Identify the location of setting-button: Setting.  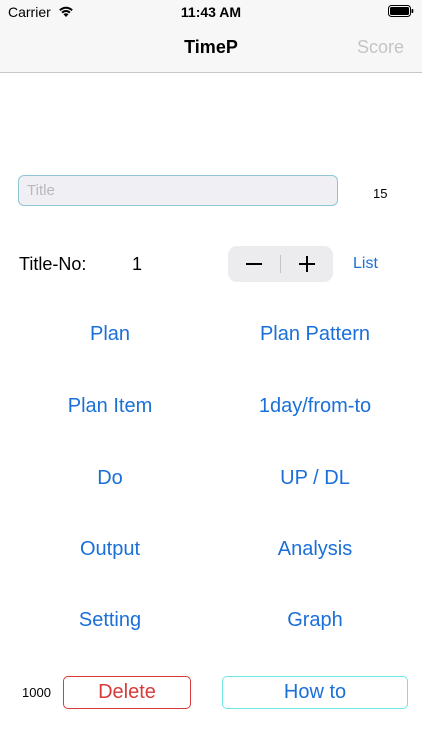
(110, 620).